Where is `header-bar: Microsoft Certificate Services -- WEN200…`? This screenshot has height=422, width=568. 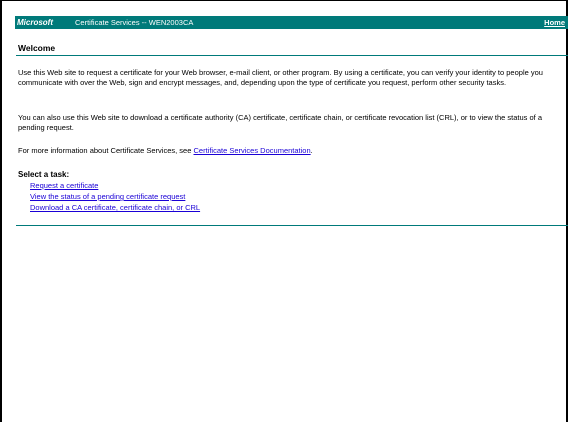 header-bar: Microsoft Certificate Services -- WEN200… is located at coordinates (291, 22).